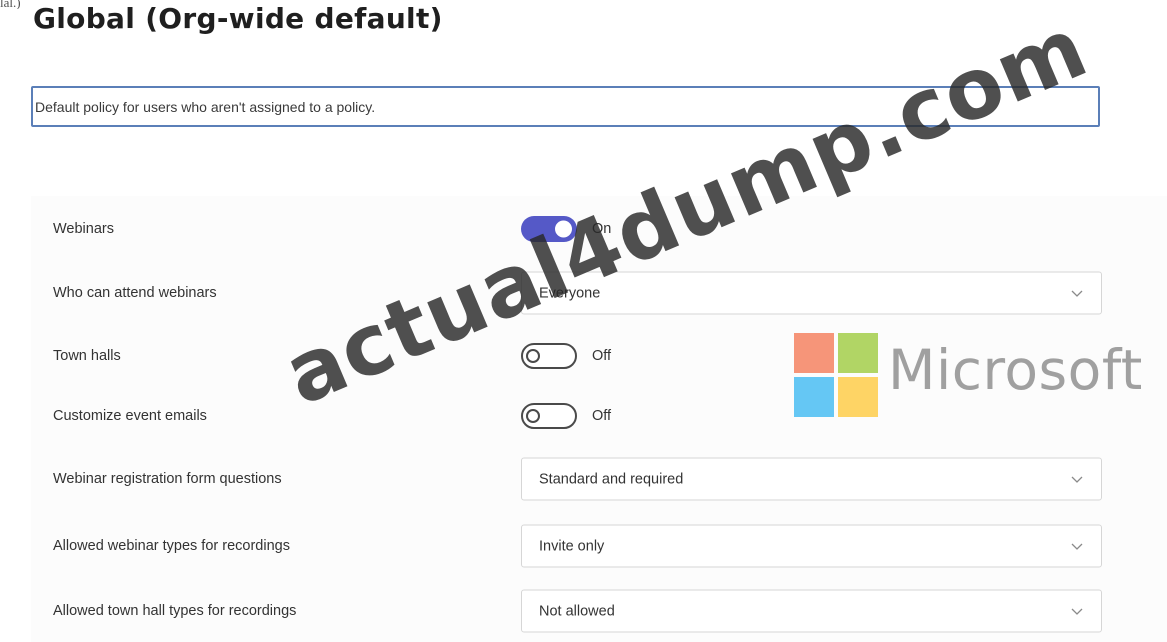 This screenshot has height=642, width=1167. I want to click on logo-square-red, so click(814, 353).